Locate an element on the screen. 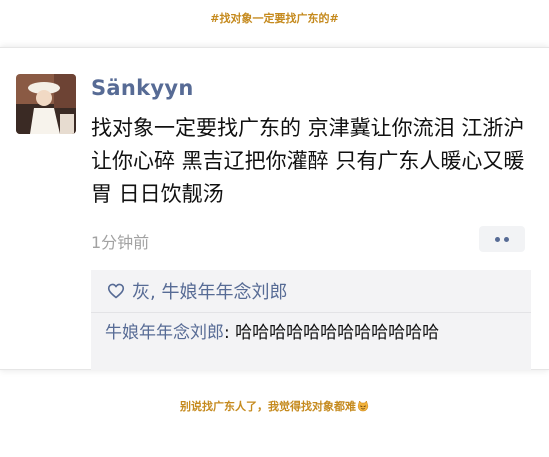 This screenshot has height=457, width=549. avatar is located at coordinates (46, 104).